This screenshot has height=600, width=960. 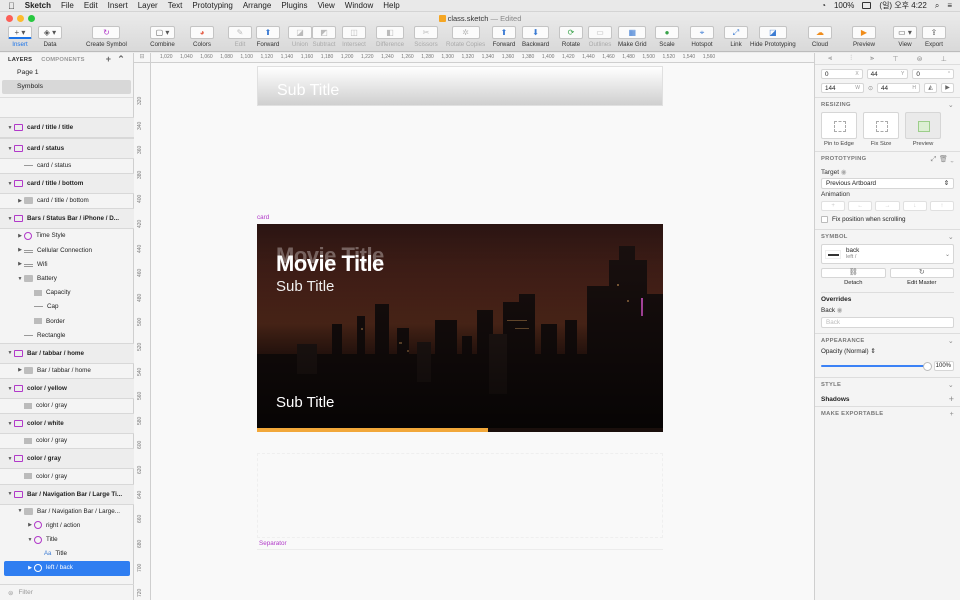 I want to click on filter-input: Filter, so click(x=25, y=592).